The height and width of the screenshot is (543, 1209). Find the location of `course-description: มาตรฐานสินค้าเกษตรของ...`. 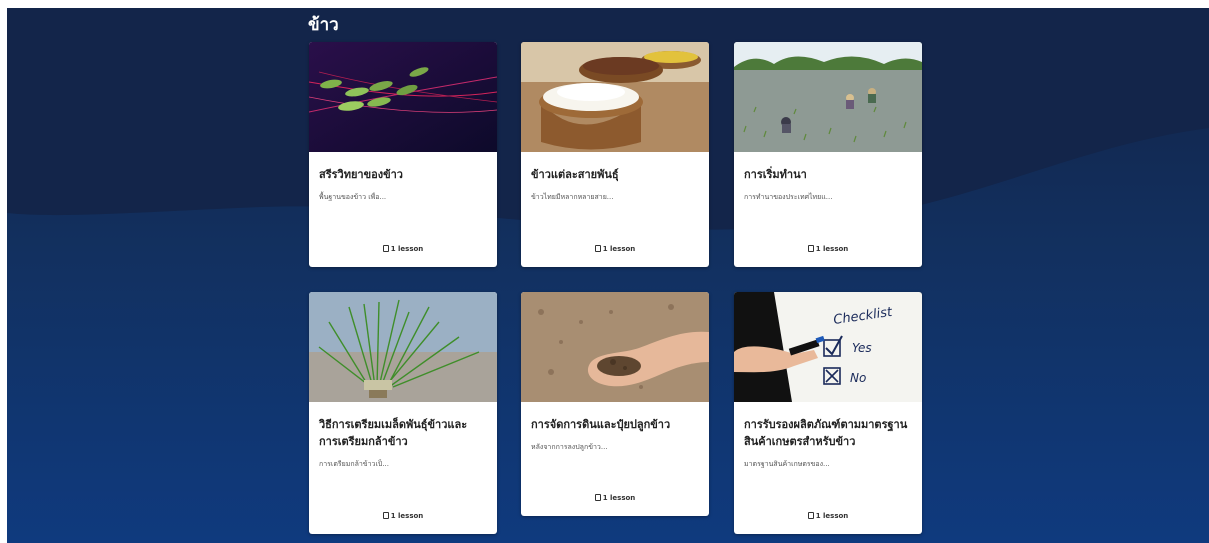

course-description: มาตรฐานสินค้าเกษตรของ... is located at coordinates (787, 464).